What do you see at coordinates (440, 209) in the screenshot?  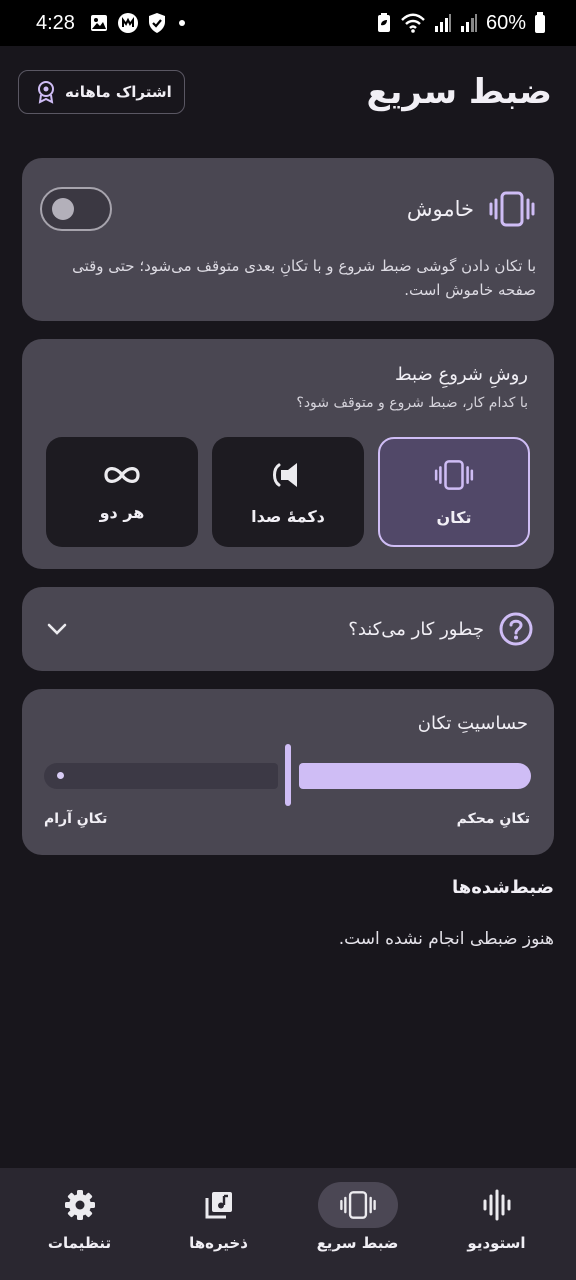 I see `shake-state-label: خاموش` at bounding box center [440, 209].